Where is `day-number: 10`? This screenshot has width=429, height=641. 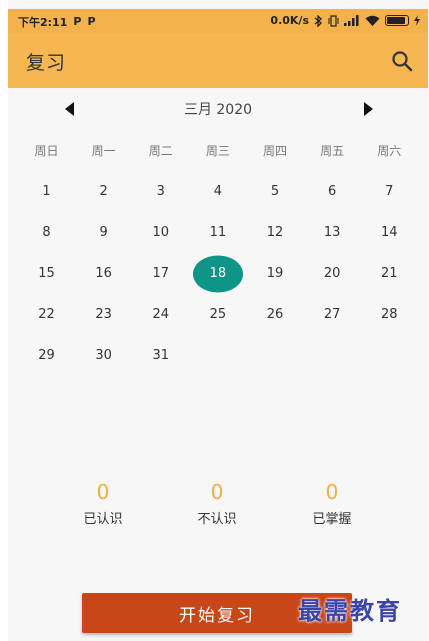
day-number: 10 is located at coordinates (161, 232).